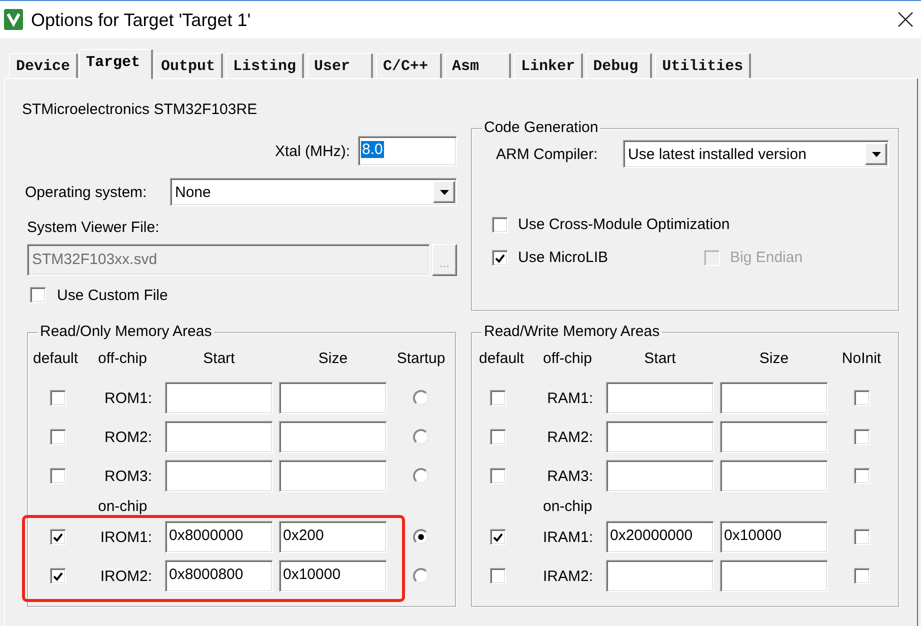 The image size is (921, 626). Describe the element at coordinates (549, 65) in the screenshot. I see `tab: Linker` at that location.